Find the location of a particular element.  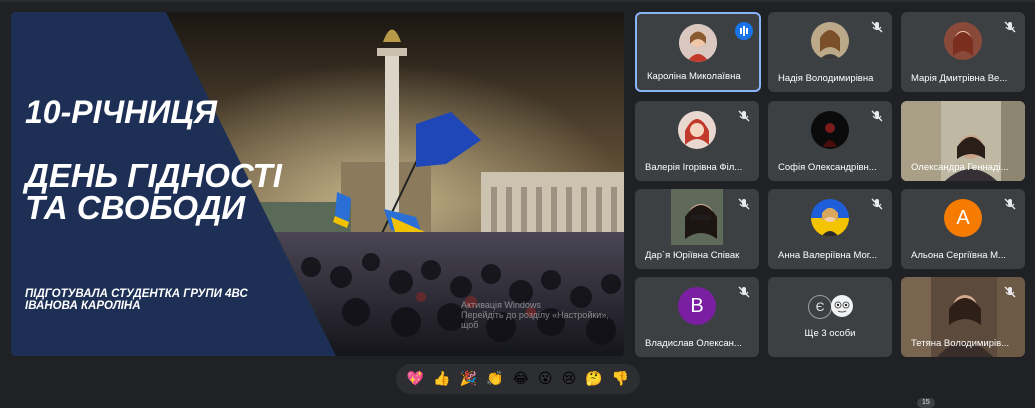

participant-name: Дар`я Юріївна Співак is located at coordinates (692, 255).